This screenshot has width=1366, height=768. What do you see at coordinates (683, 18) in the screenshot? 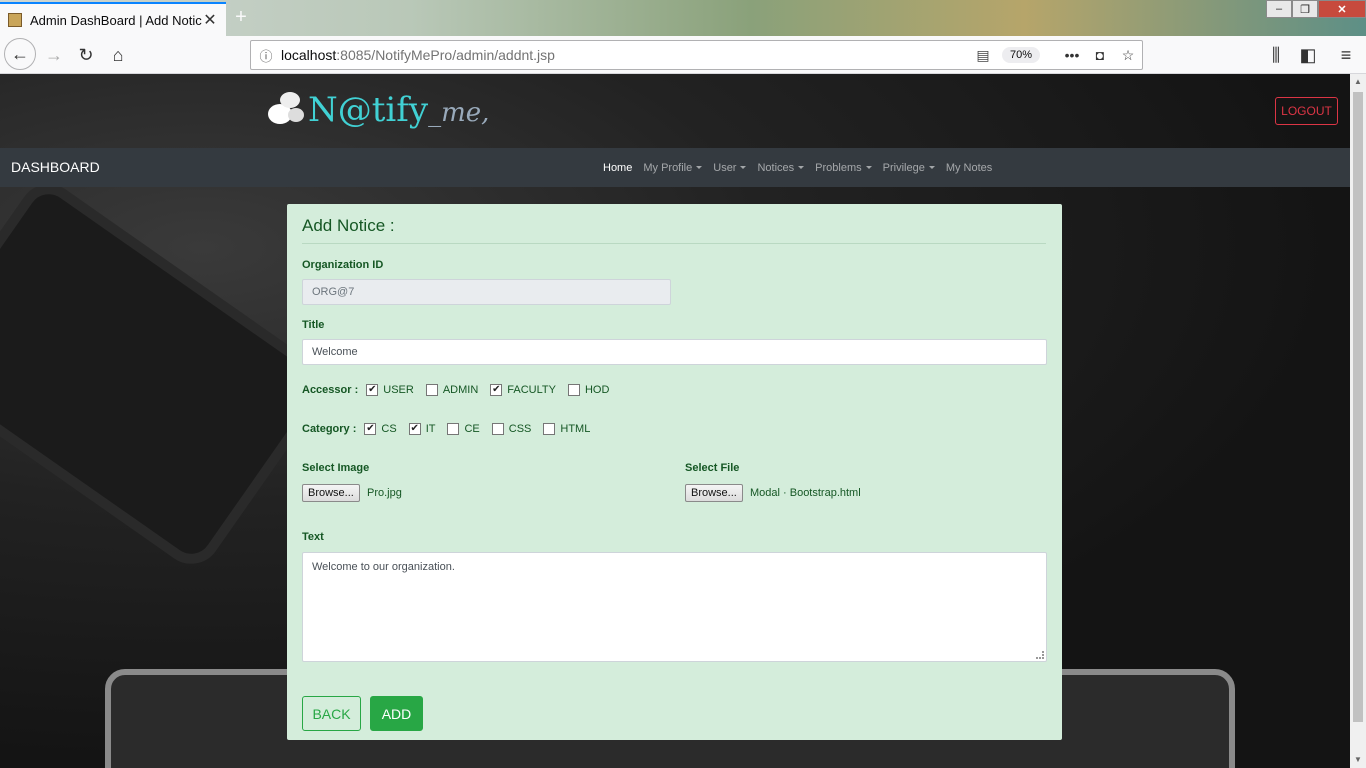
I see `browser-tabbar: Admin DashBoard | Add Notice ✕ + – ❐ ✕` at bounding box center [683, 18].